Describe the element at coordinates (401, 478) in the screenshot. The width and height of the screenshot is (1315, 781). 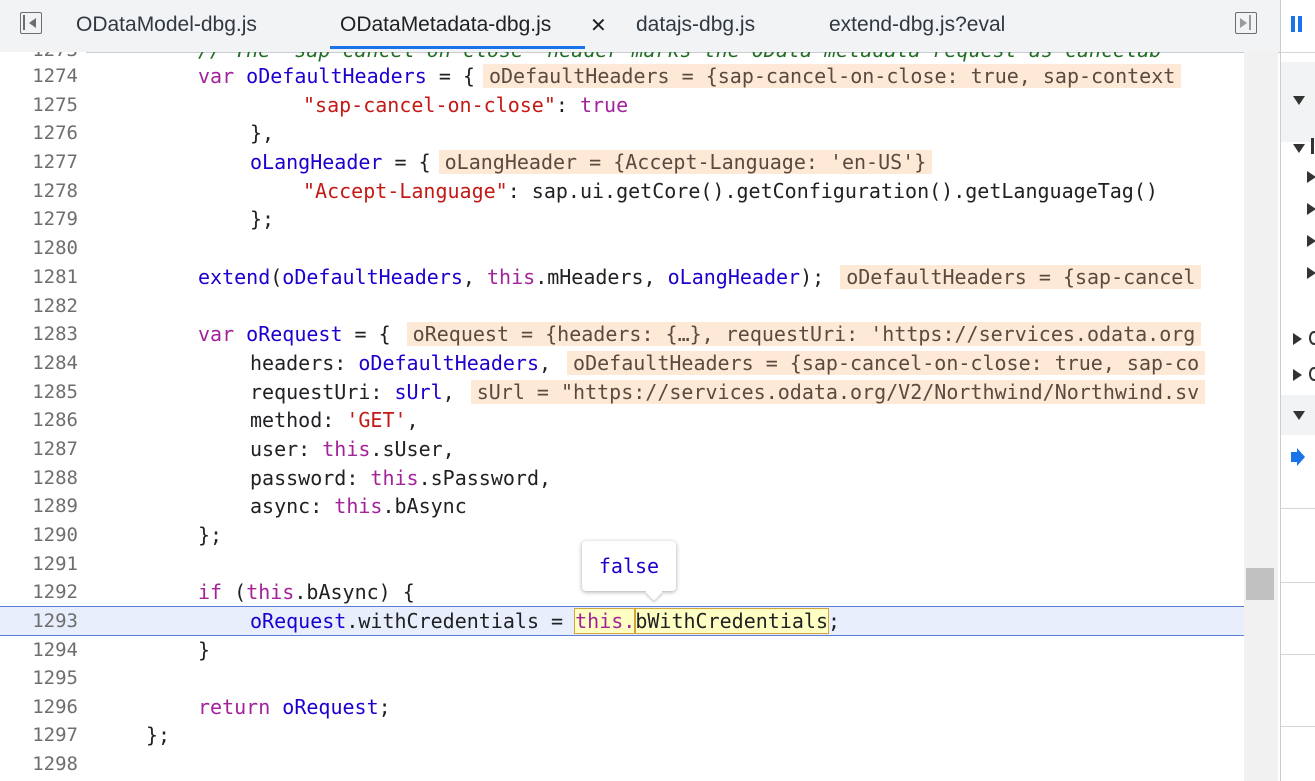
I see `code-text: password: this.sPassword,` at that location.